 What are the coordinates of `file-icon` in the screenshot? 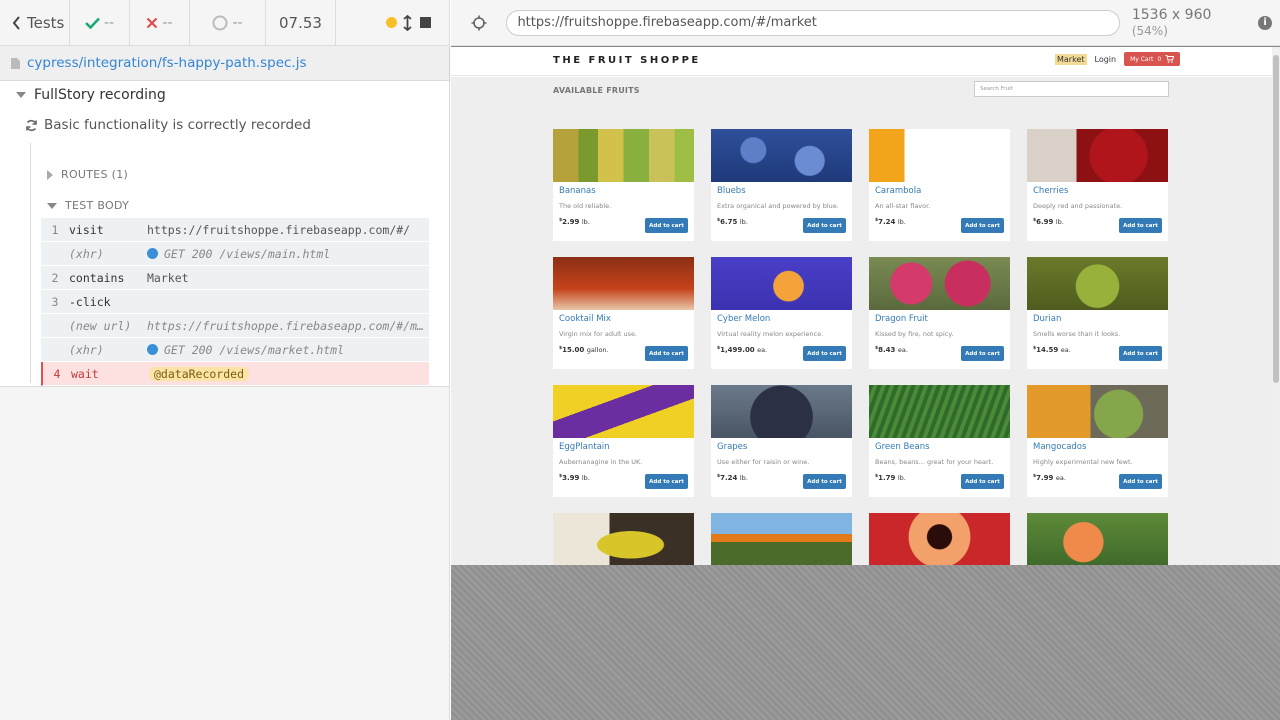 It's located at (15, 63).